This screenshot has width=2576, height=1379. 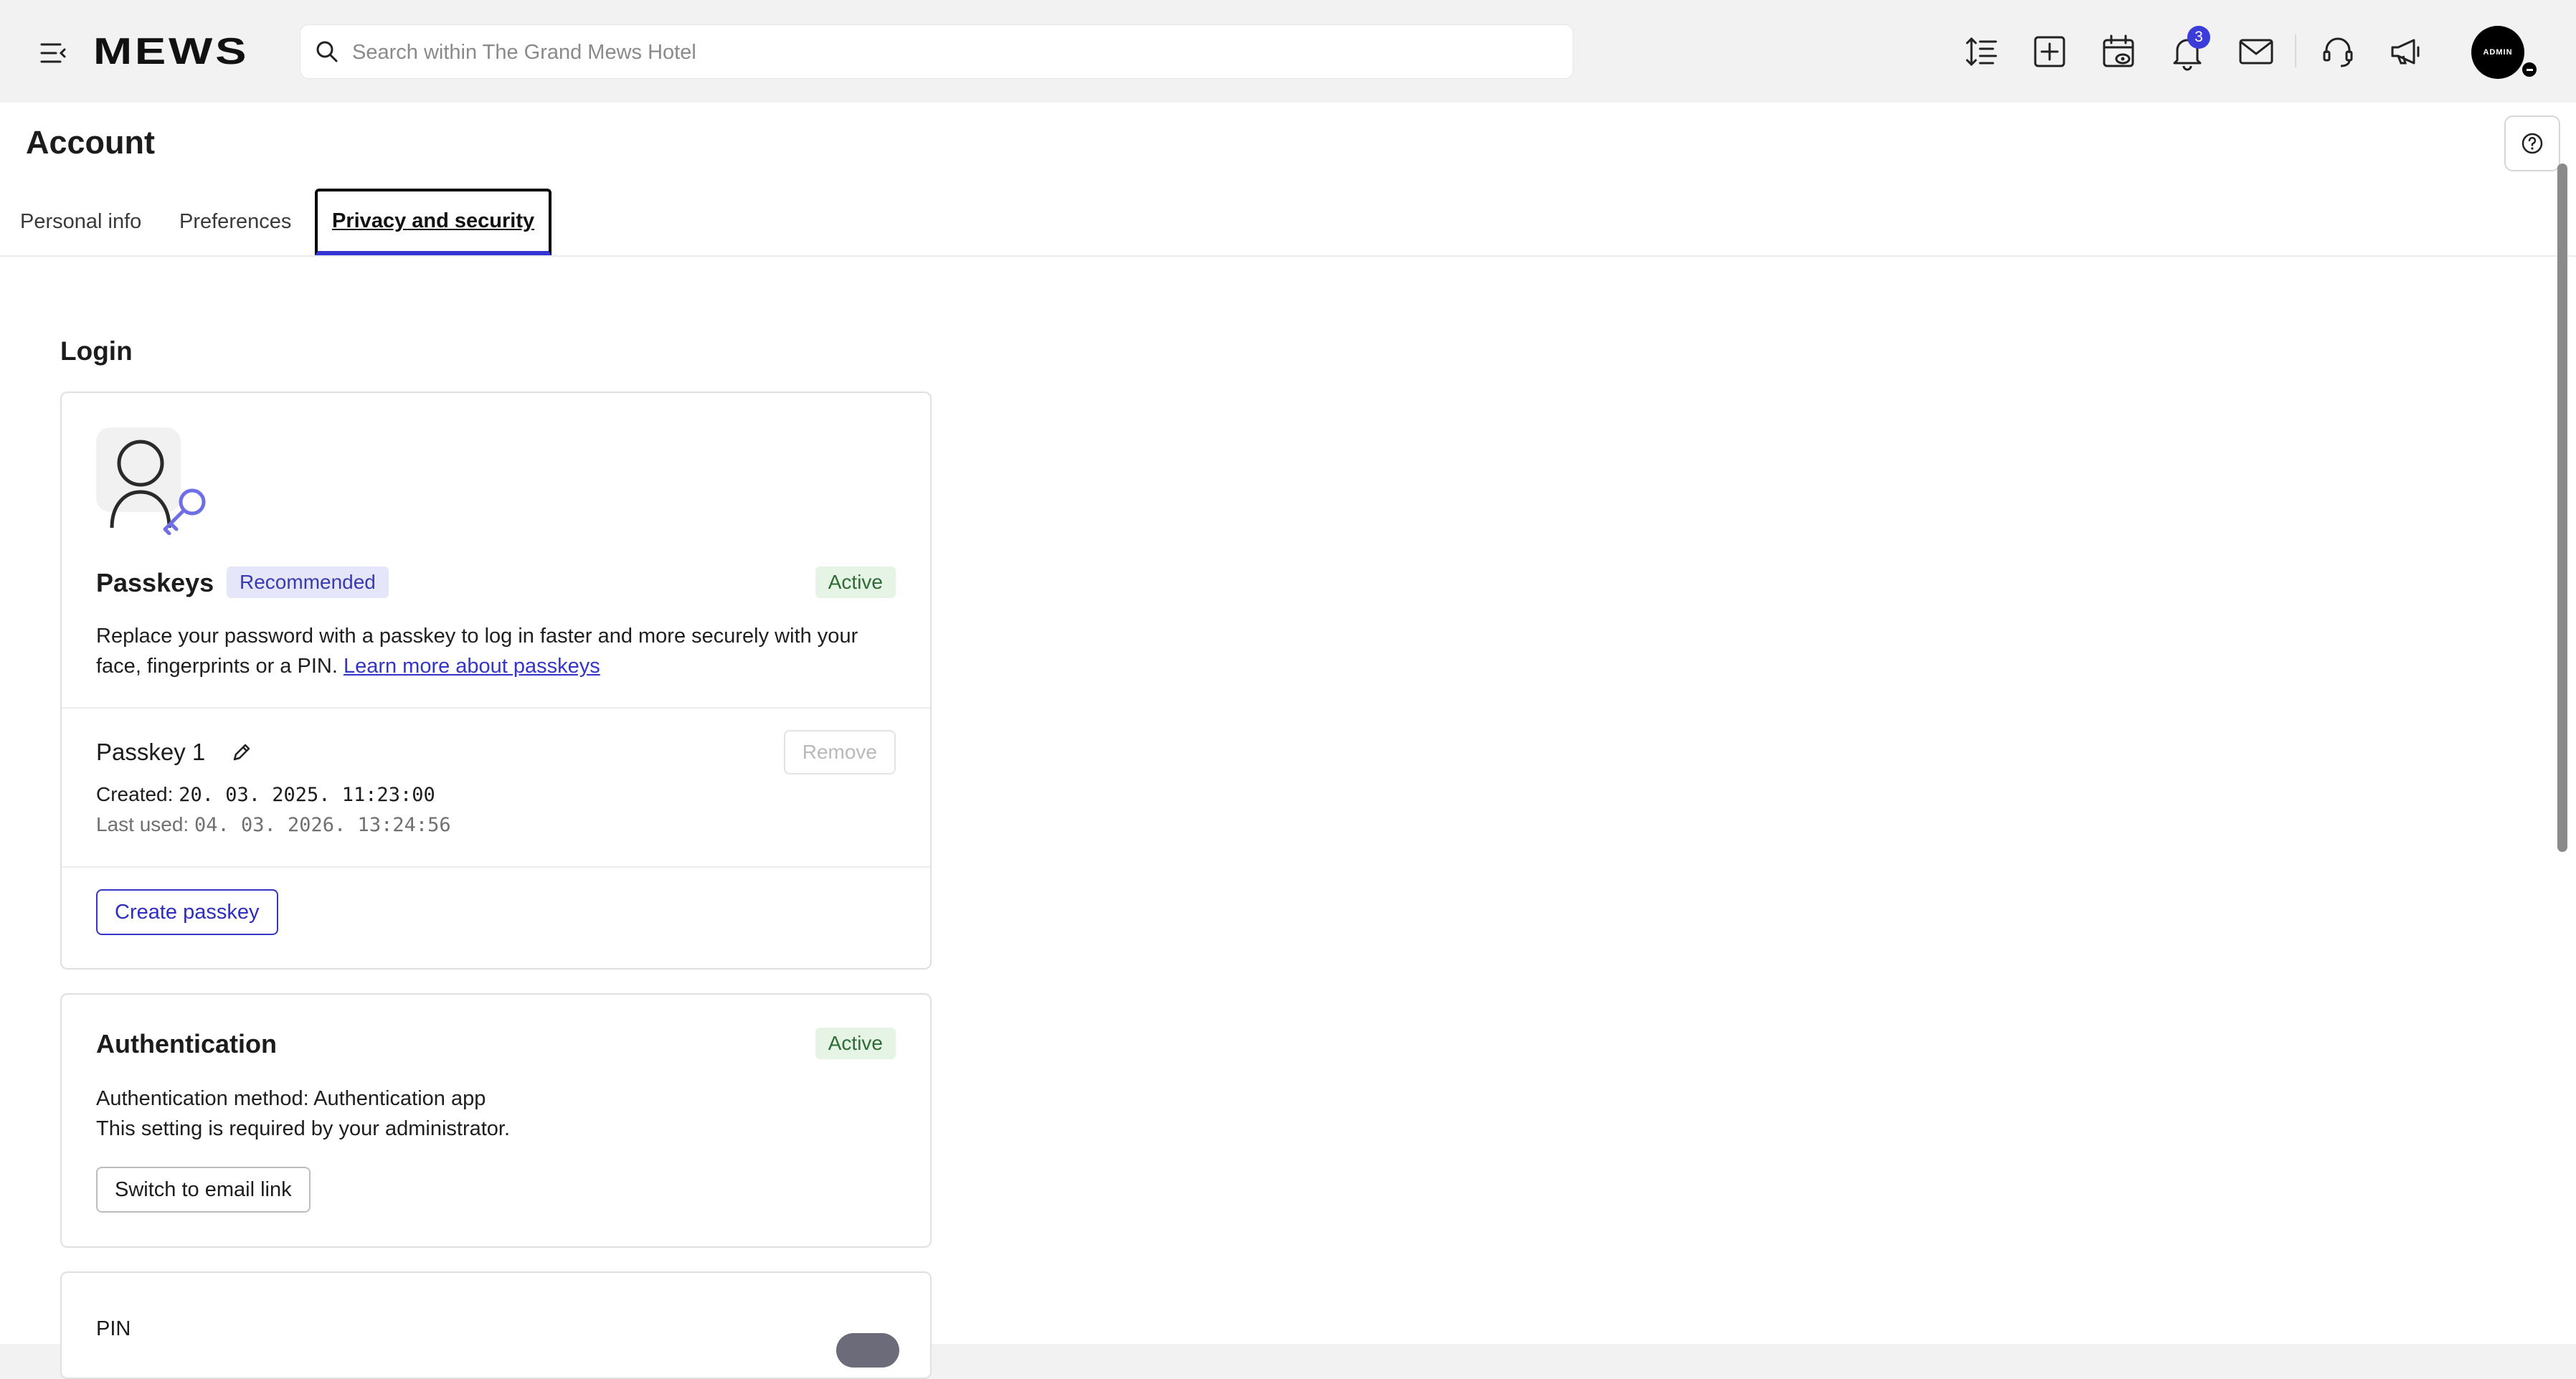 I want to click on authentication-title: Authentication, so click(x=186, y=1043).